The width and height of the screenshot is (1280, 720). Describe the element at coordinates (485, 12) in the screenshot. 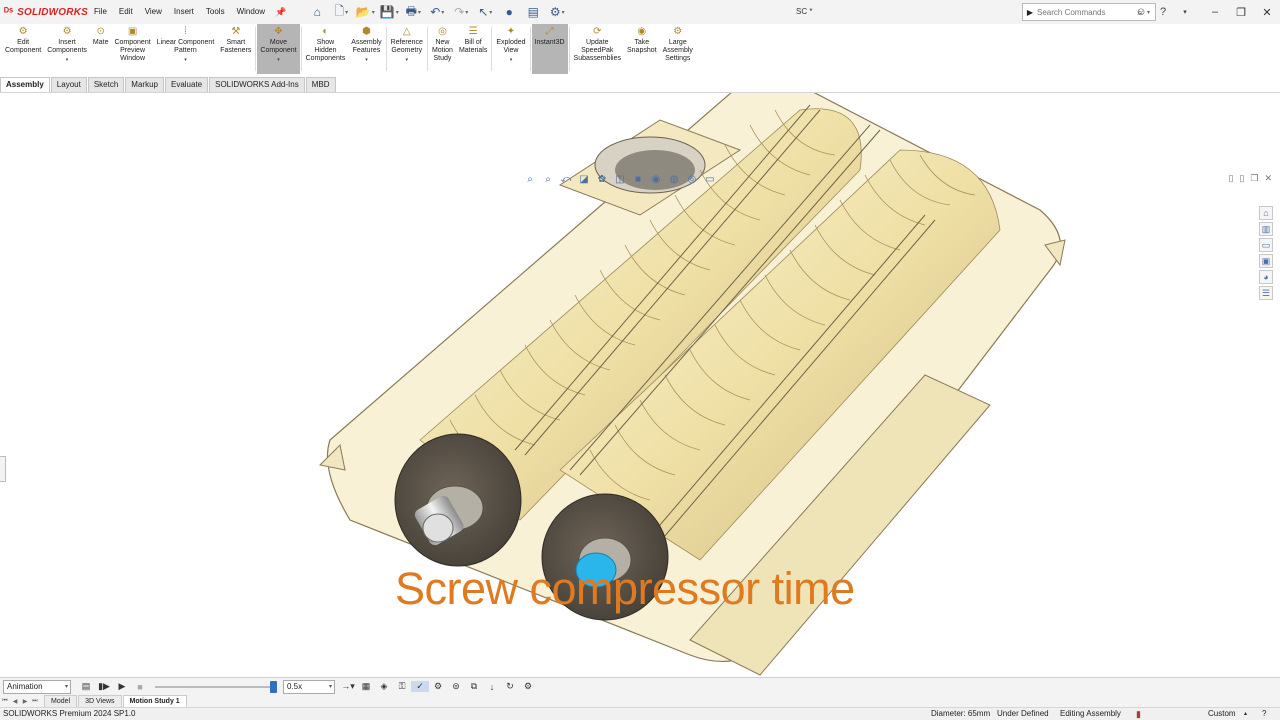

I see `select-icon: ↖ ▾` at that location.